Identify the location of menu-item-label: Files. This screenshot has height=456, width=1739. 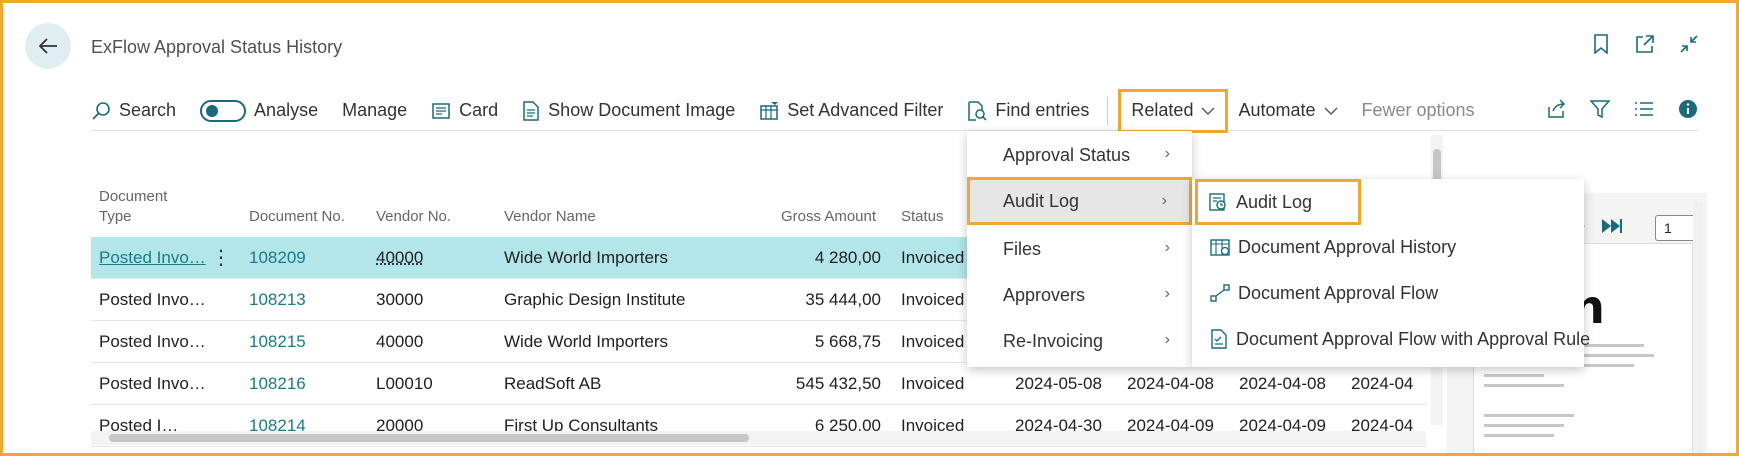
(1022, 248).